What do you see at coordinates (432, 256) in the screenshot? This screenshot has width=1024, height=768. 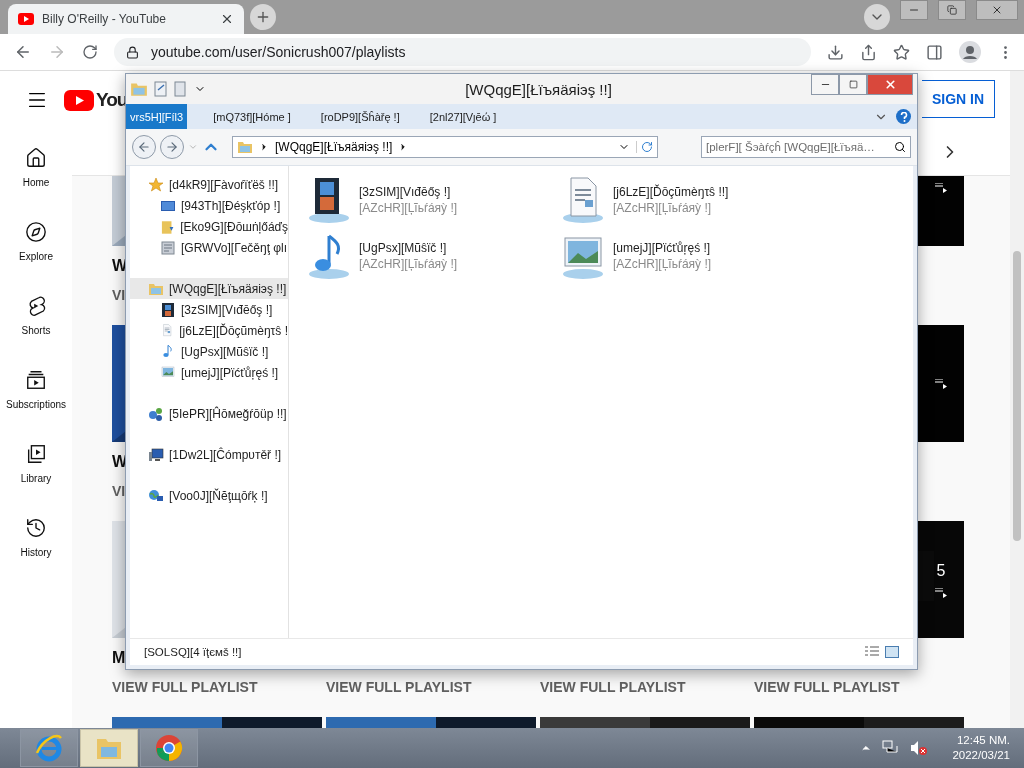 I see `library-item: [UgPsx][Mũŝïč !] [AZcHR][Ļĩьŕáяỳ !]` at bounding box center [432, 256].